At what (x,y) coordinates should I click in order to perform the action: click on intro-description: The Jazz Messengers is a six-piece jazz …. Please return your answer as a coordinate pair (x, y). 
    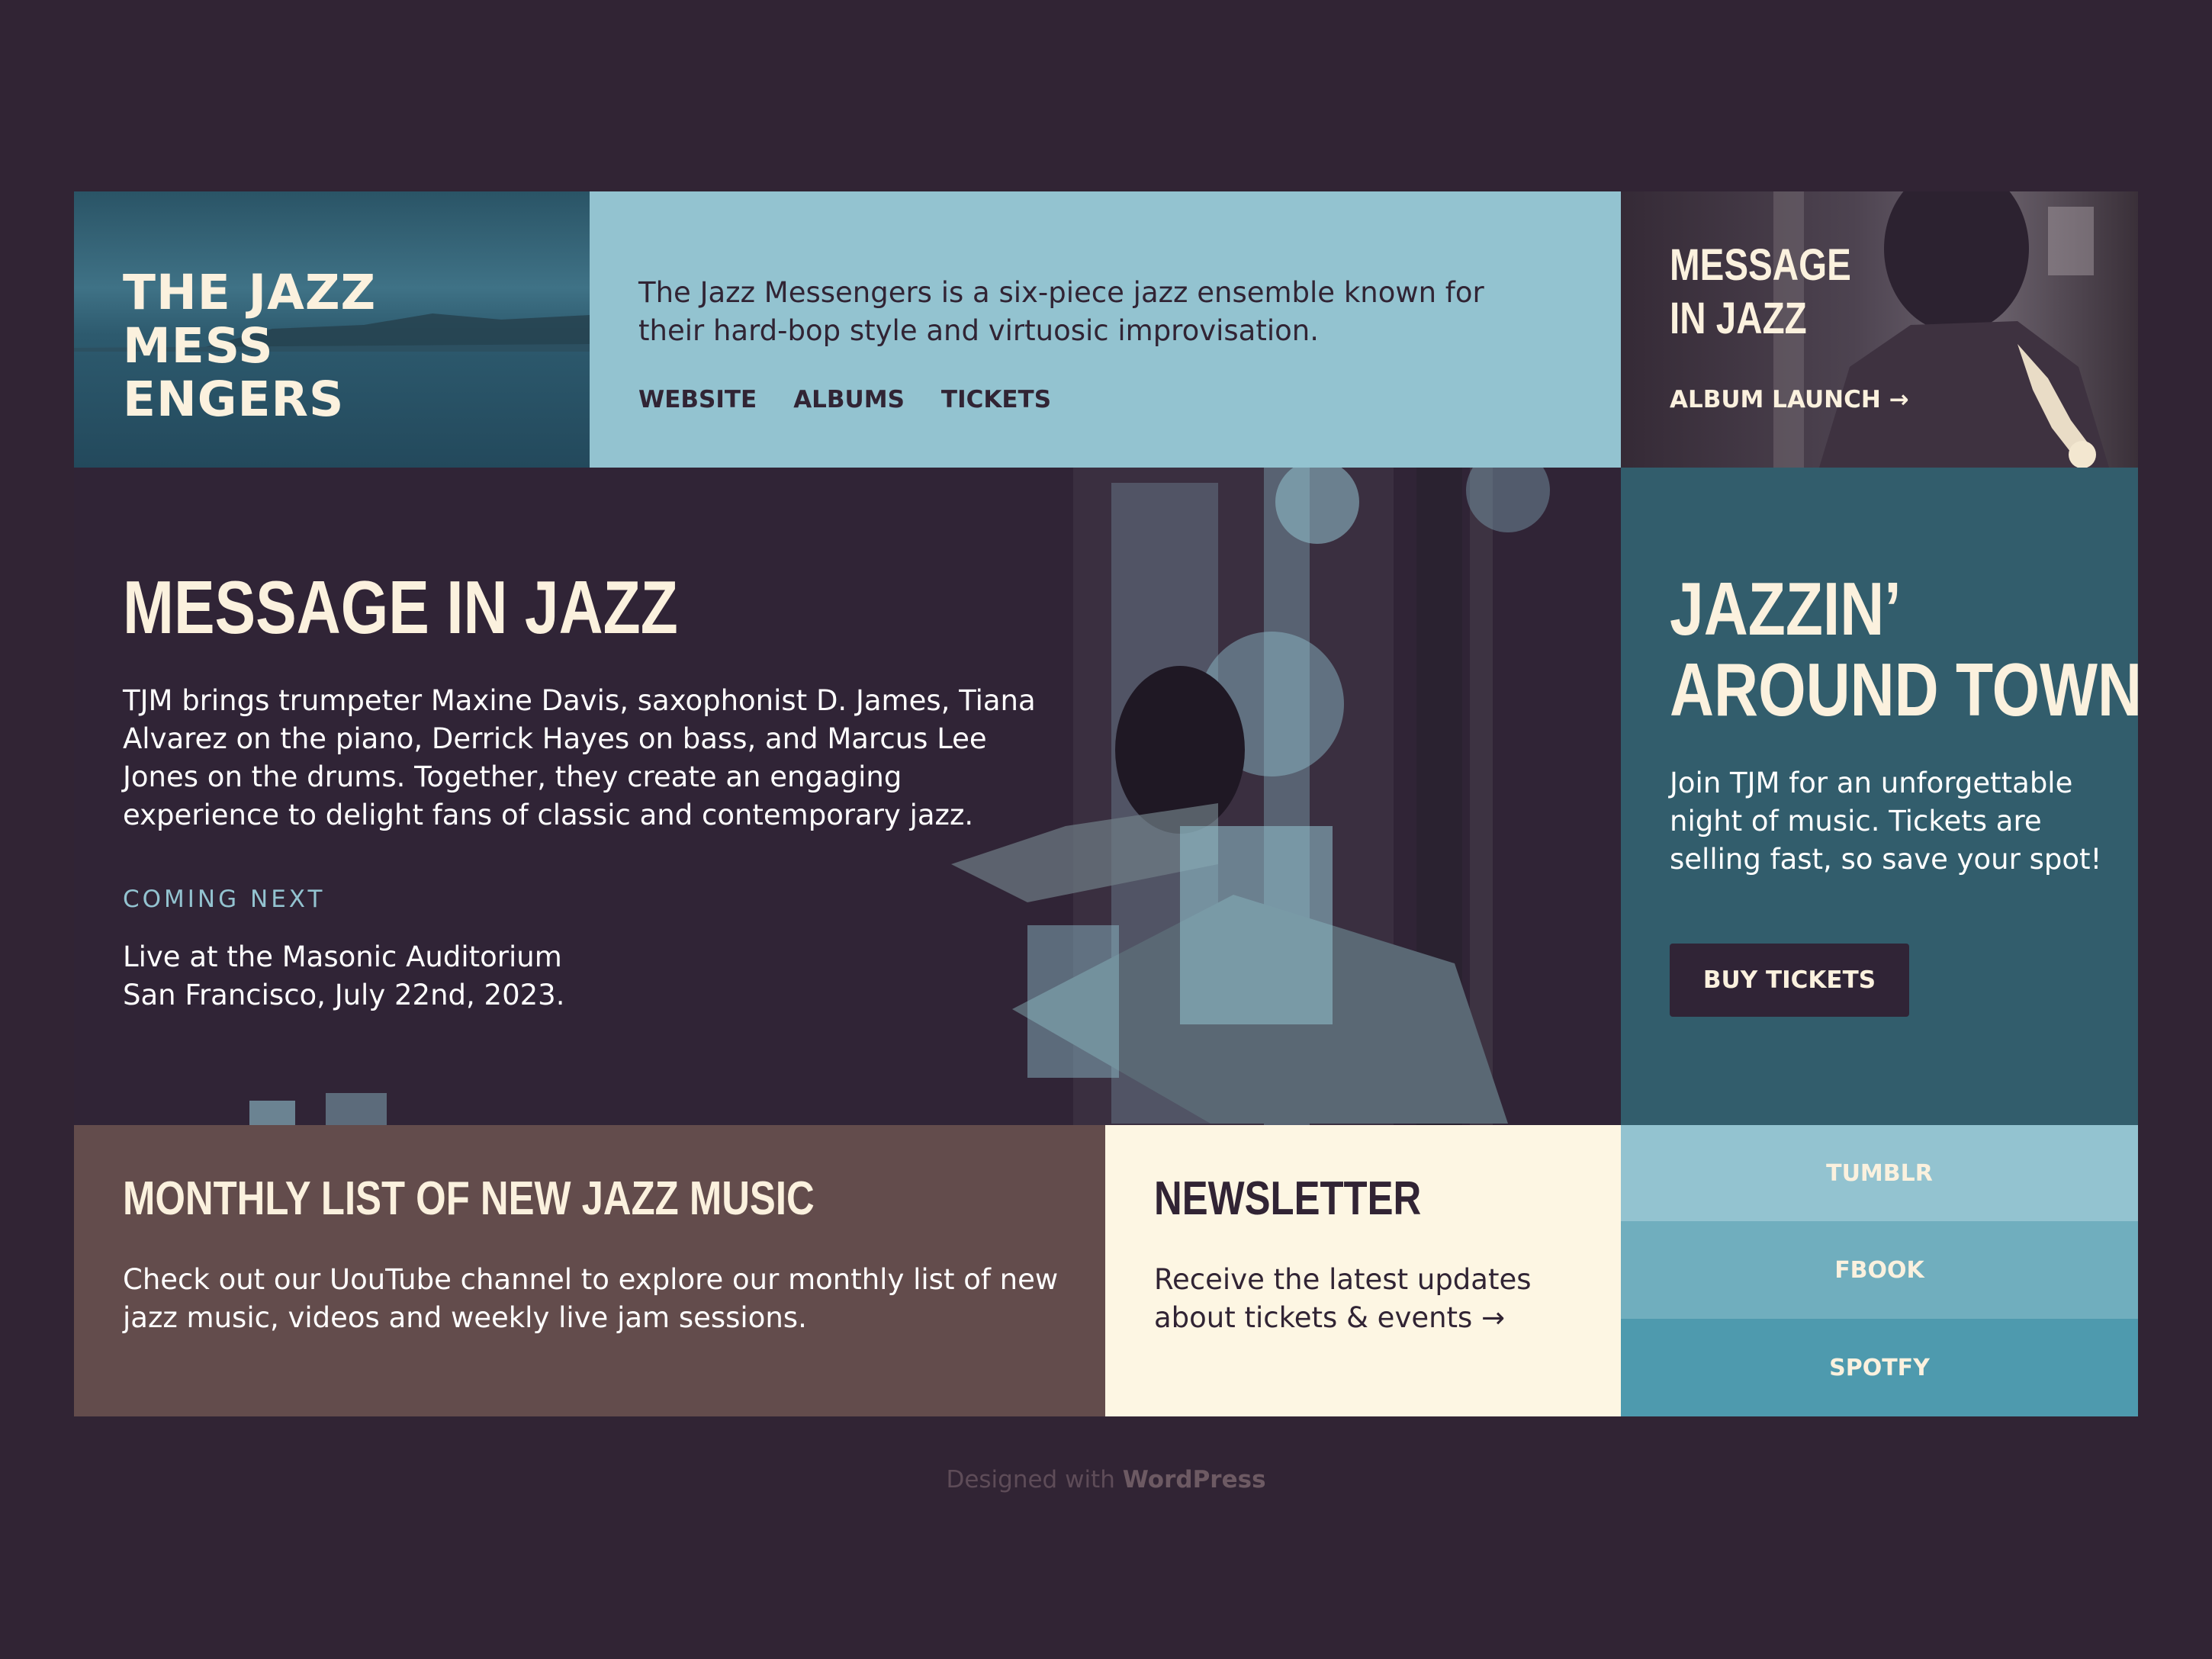
    Looking at the image, I should click on (1061, 311).